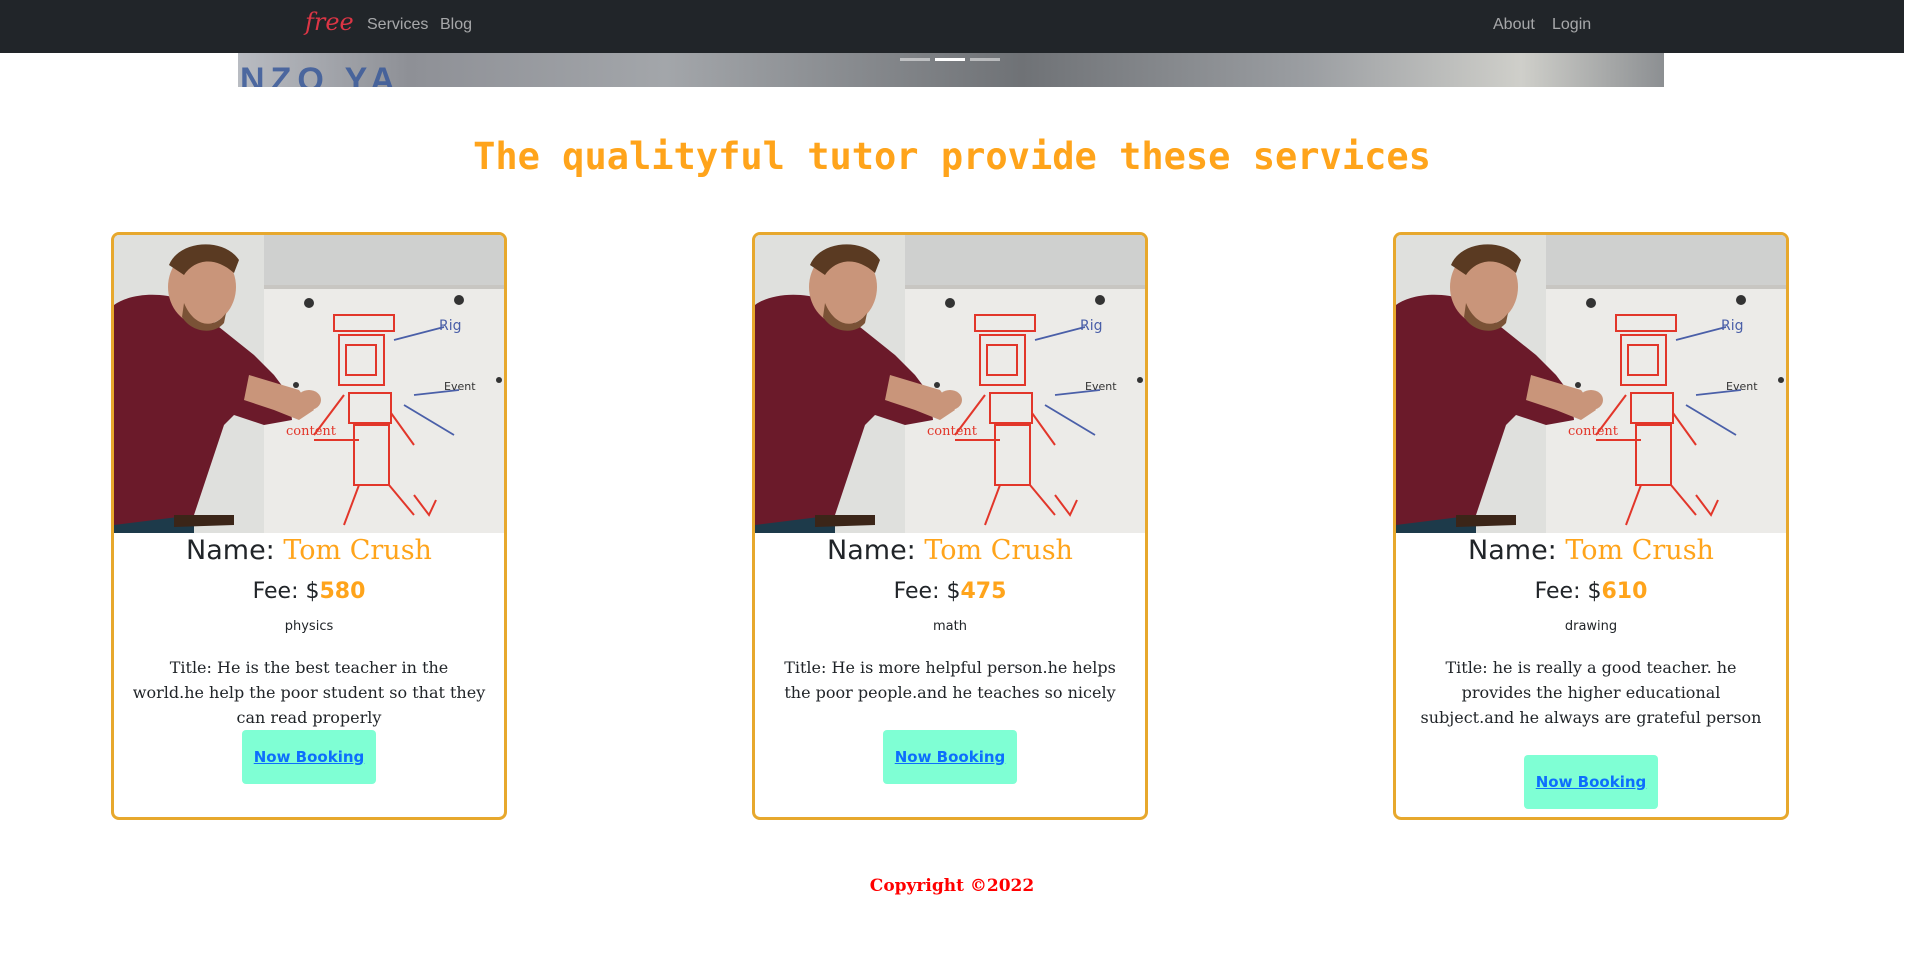 This screenshot has width=1906, height=957. What do you see at coordinates (952, 886) in the screenshot?
I see `footer-copyright: Copyright ©2022` at bounding box center [952, 886].